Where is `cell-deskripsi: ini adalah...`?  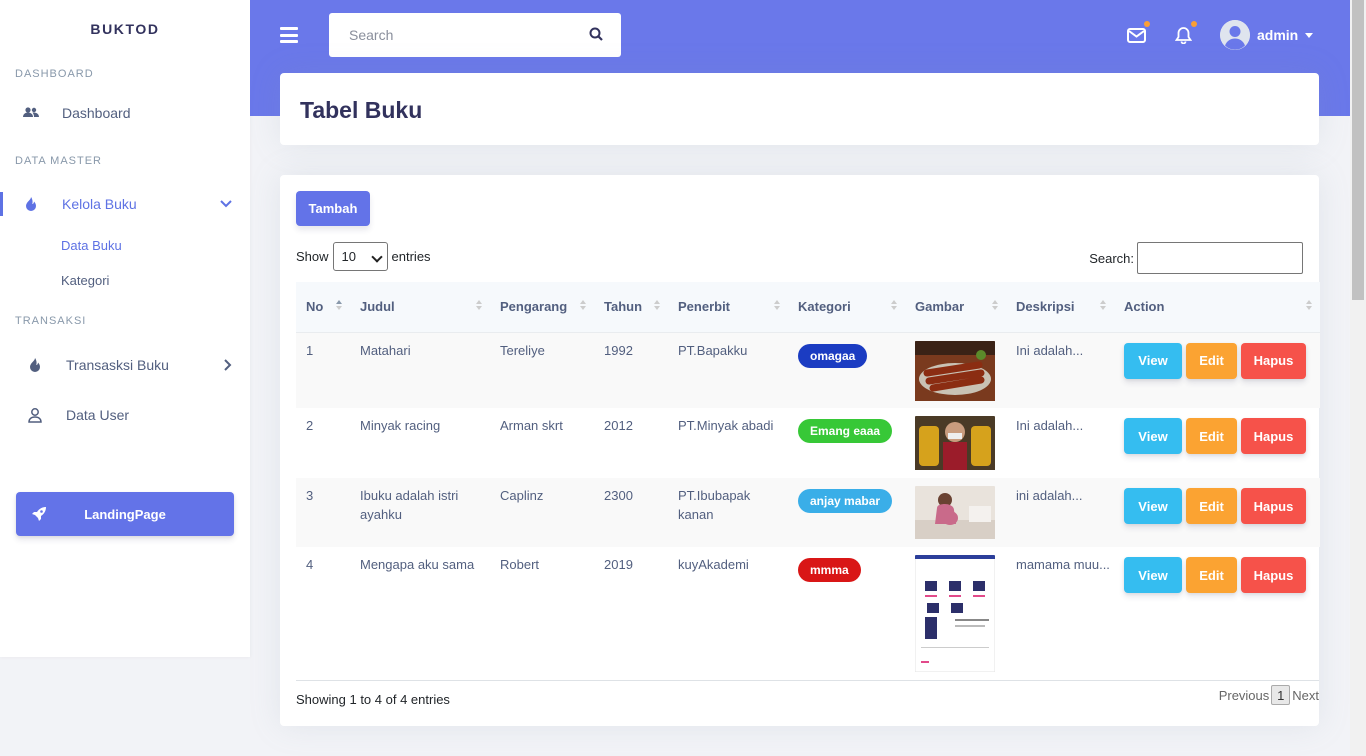
cell-deskripsi: ini adalah... is located at coordinates (1049, 495).